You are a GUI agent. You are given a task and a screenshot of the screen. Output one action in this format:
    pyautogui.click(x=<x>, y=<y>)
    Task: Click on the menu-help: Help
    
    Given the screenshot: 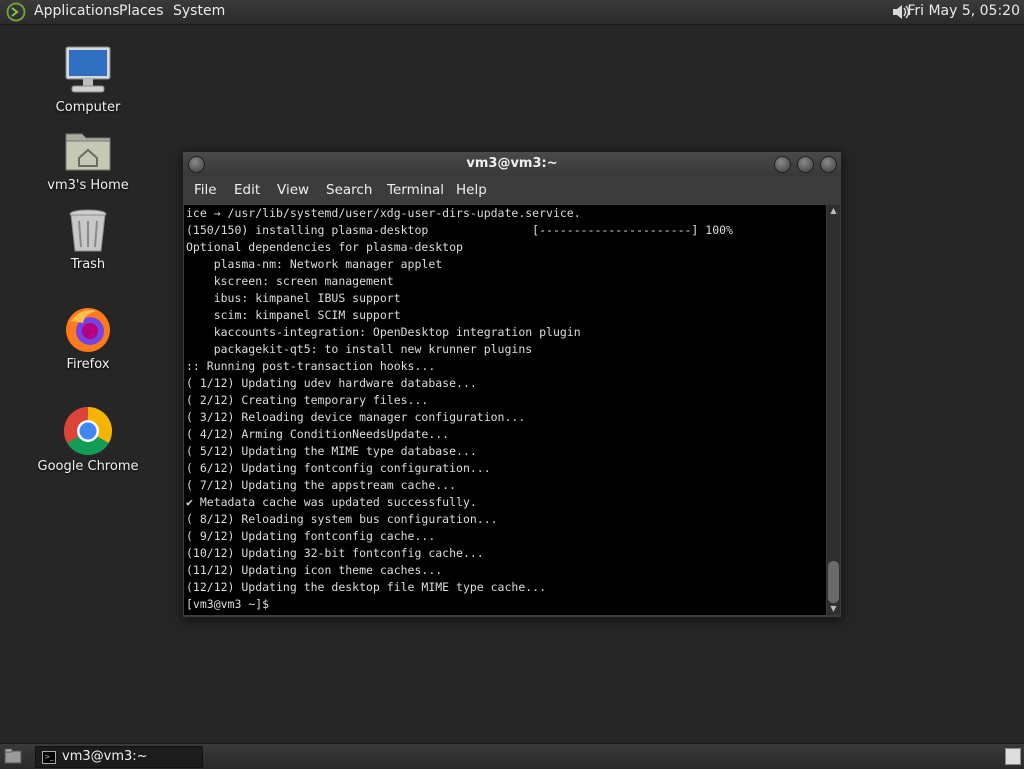 What is the action you would take?
    pyautogui.click(x=471, y=190)
    